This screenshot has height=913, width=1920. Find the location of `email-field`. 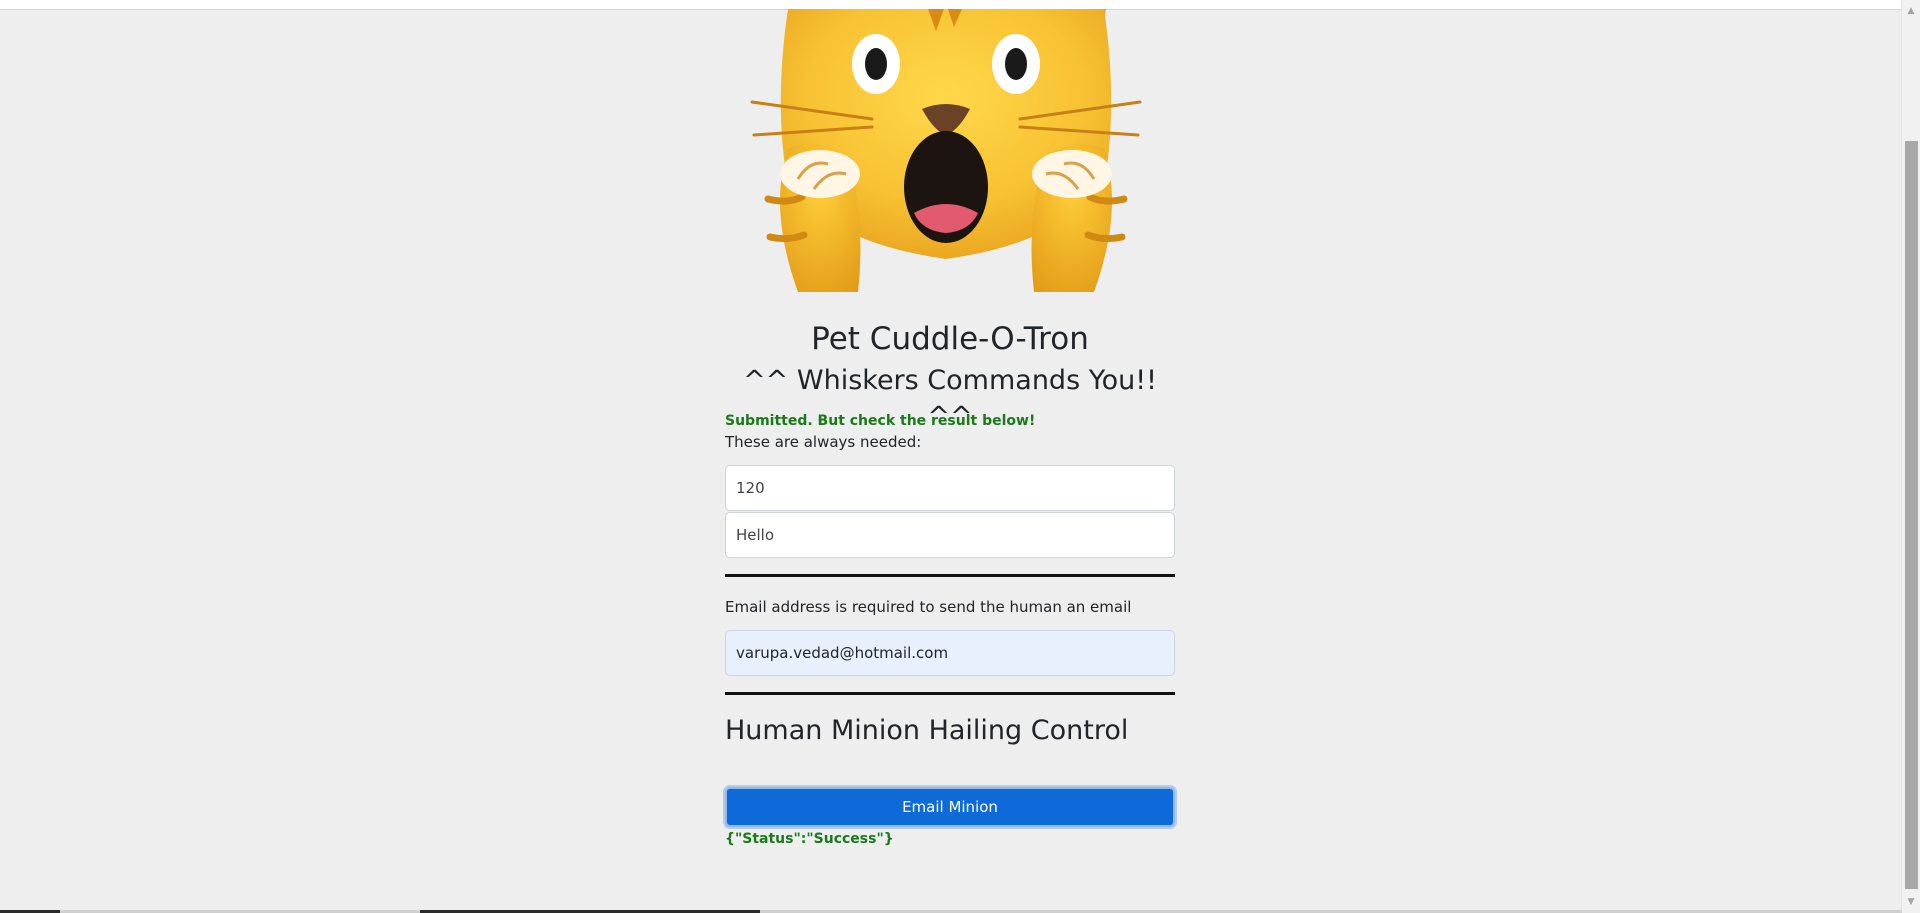

email-field is located at coordinates (950, 653).